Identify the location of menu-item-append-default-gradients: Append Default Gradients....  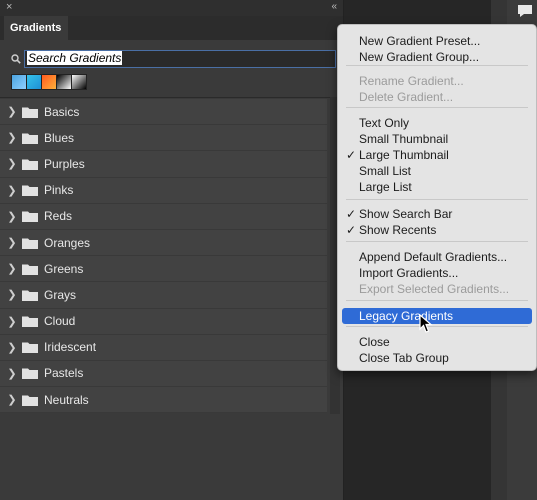
(437, 257).